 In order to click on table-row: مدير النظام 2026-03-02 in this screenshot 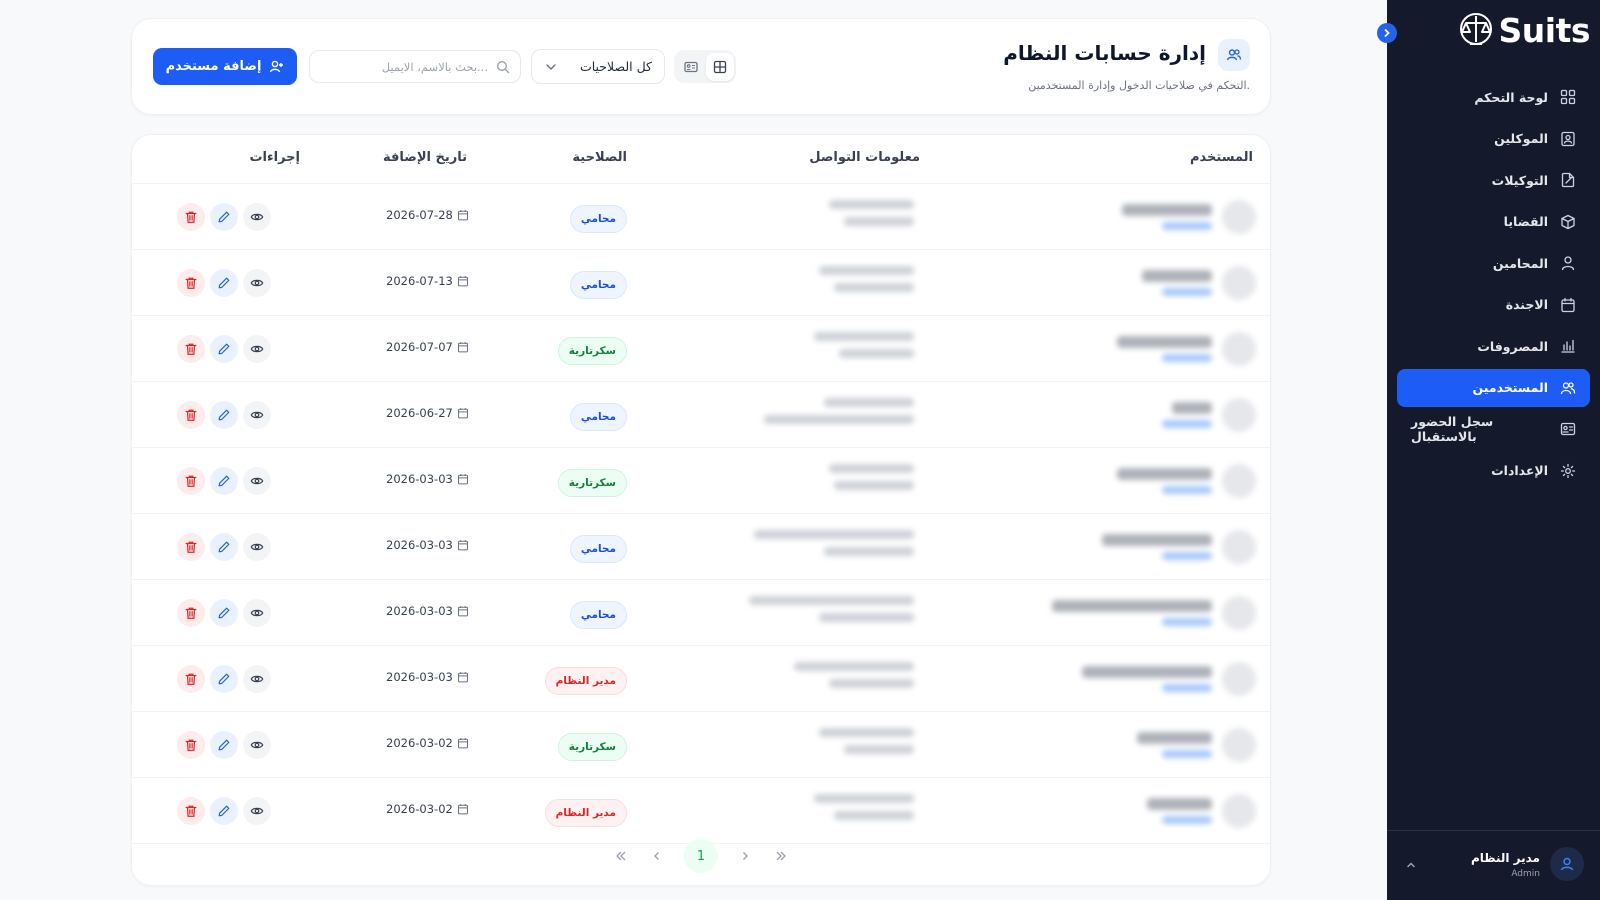, I will do `click(701, 811)`.